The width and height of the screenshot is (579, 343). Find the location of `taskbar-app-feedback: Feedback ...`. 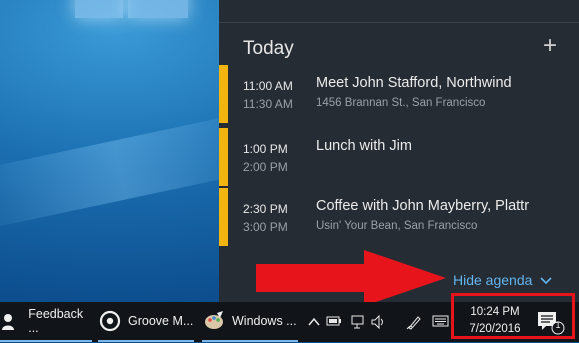

taskbar-app-feedback: Feedback ... is located at coordinates (46, 322).